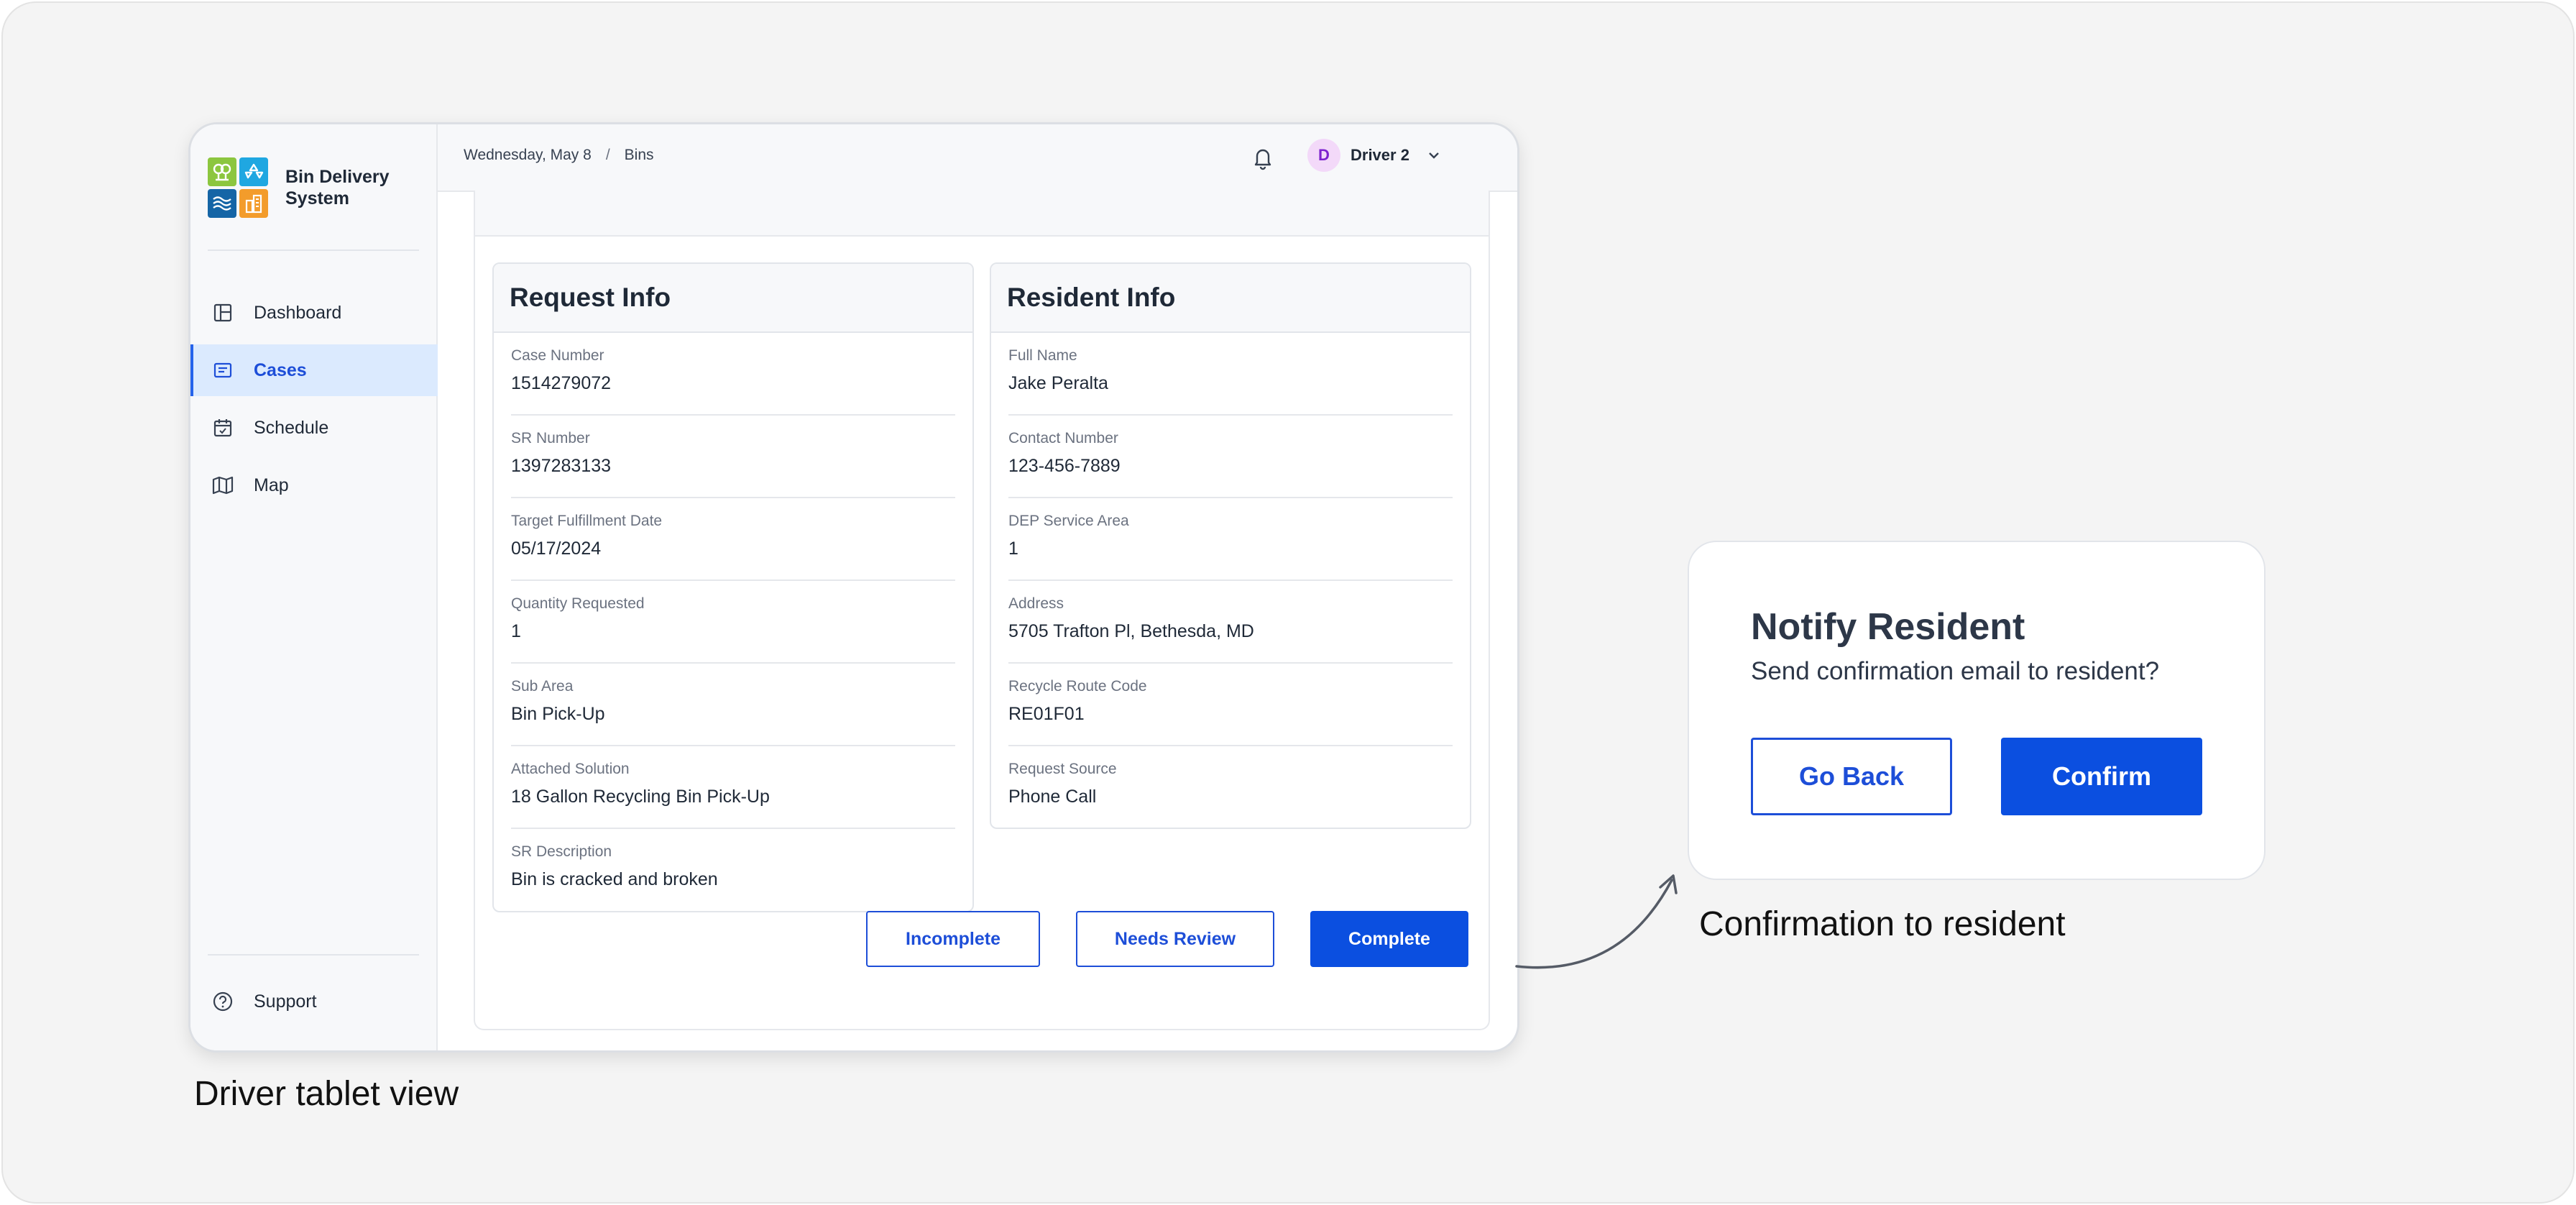  Describe the element at coordinates (222, 203) in the screenshot. I see `water-icon` at that location.